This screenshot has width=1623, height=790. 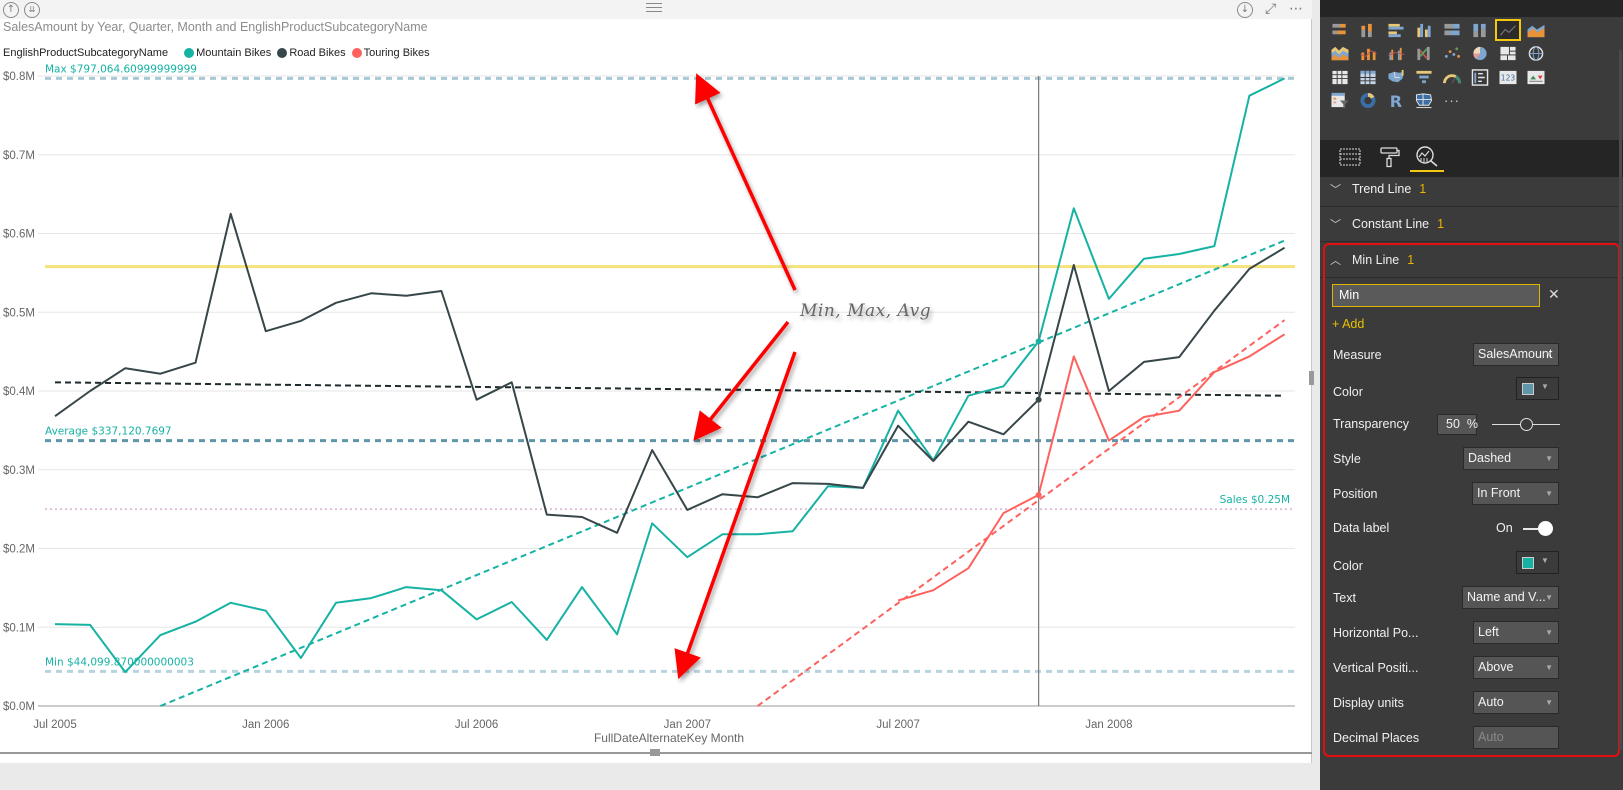 I want to click on trend-line-section: ﹀ Trend Line 1, so click(x=1471, y=189).